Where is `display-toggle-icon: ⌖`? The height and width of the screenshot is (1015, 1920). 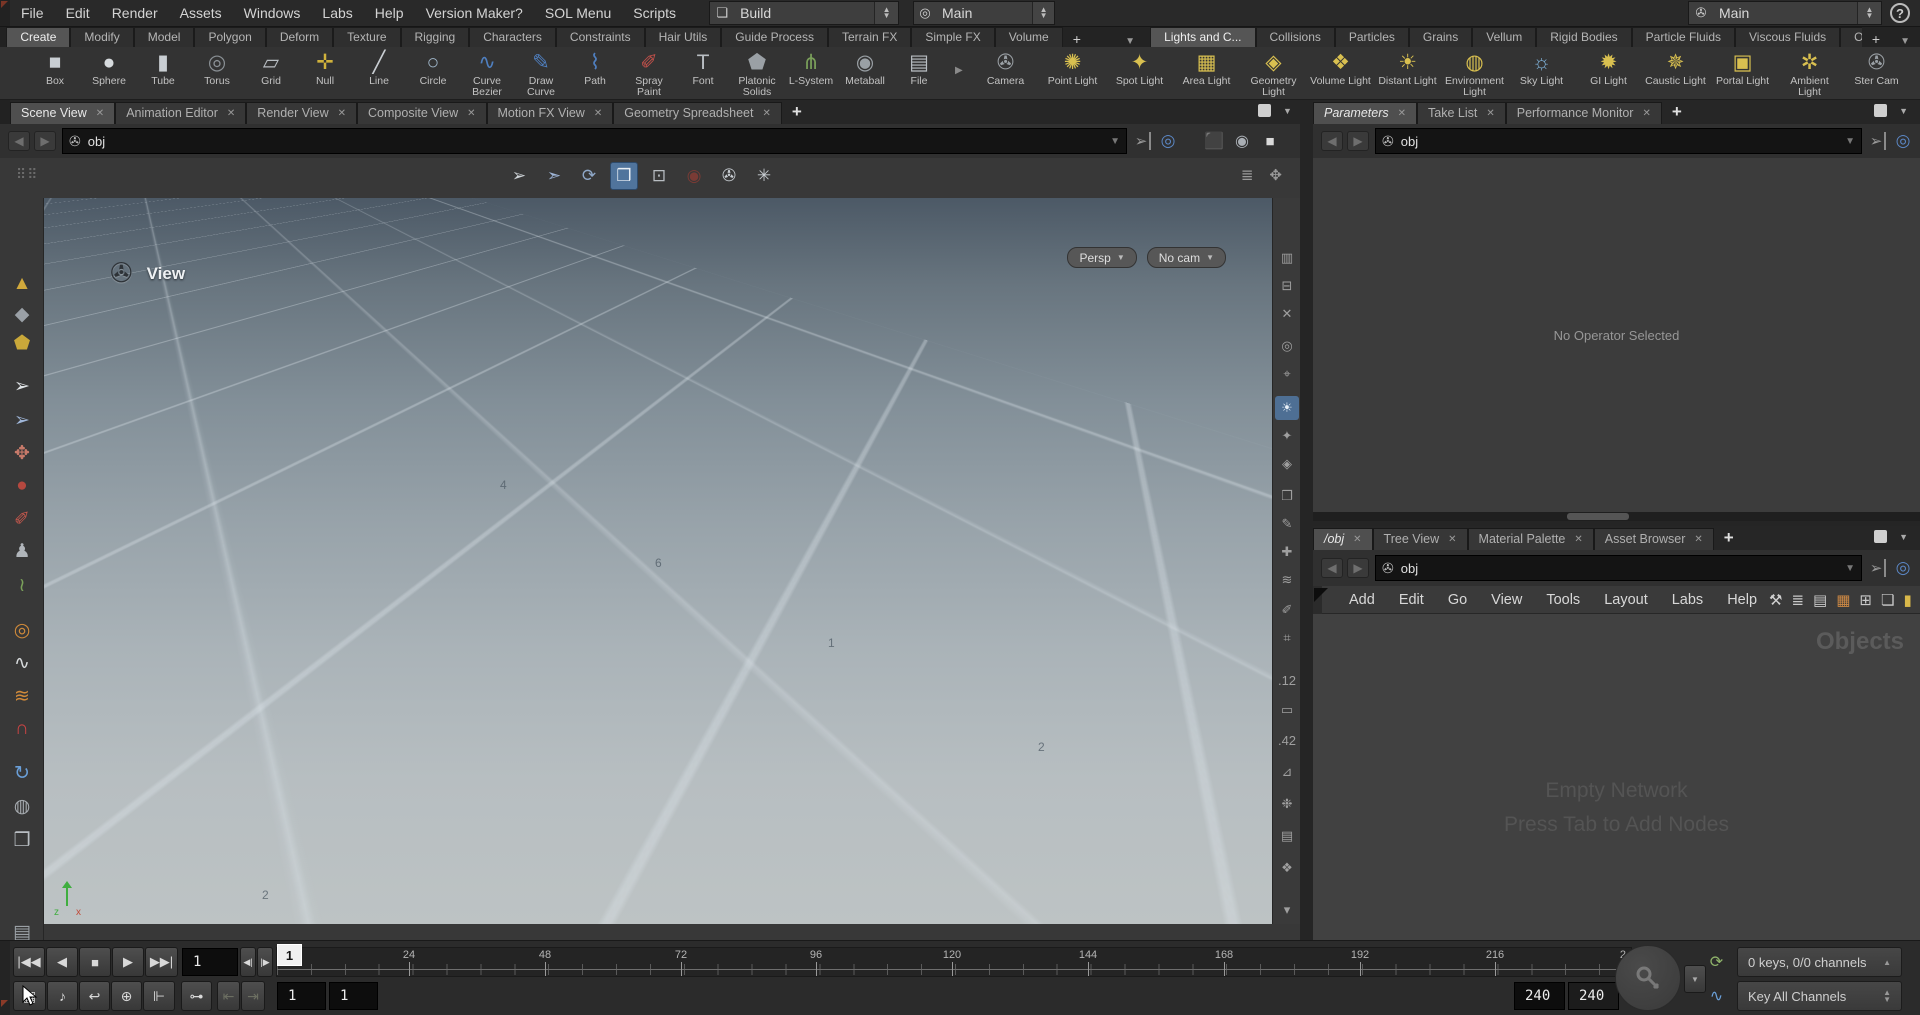
display-toggle-icon: ⌖ is located at coordinates (1287, 374).